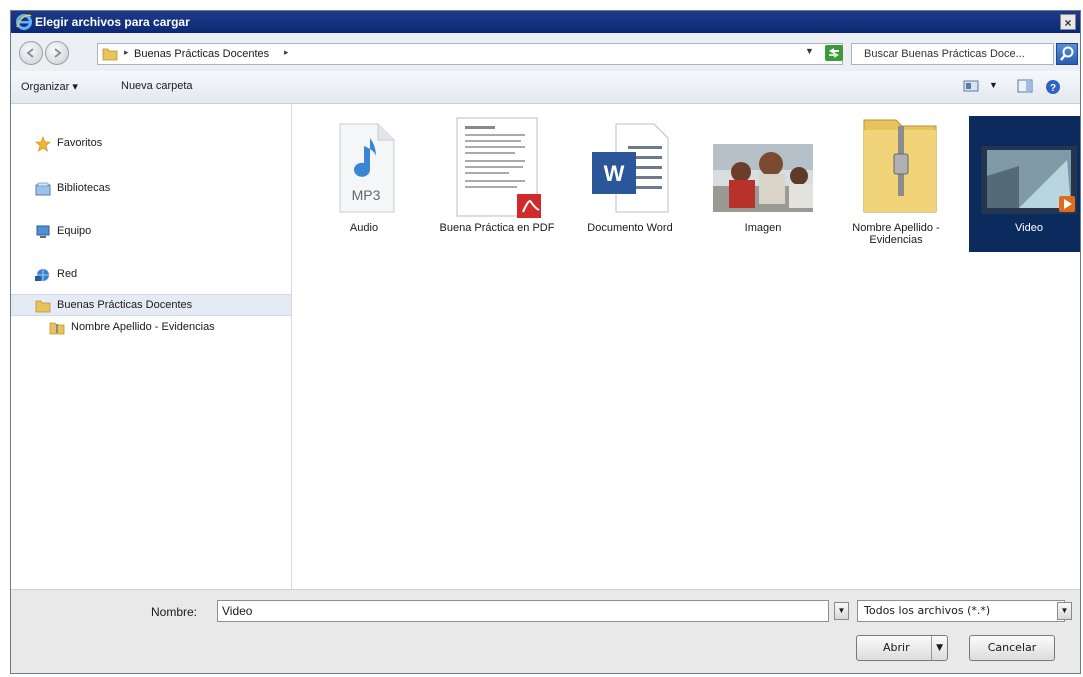  What do you see at coordinates (498, 167) in the screenshot?
I see `pdf-file-icon` at bounding box center [498, 167].